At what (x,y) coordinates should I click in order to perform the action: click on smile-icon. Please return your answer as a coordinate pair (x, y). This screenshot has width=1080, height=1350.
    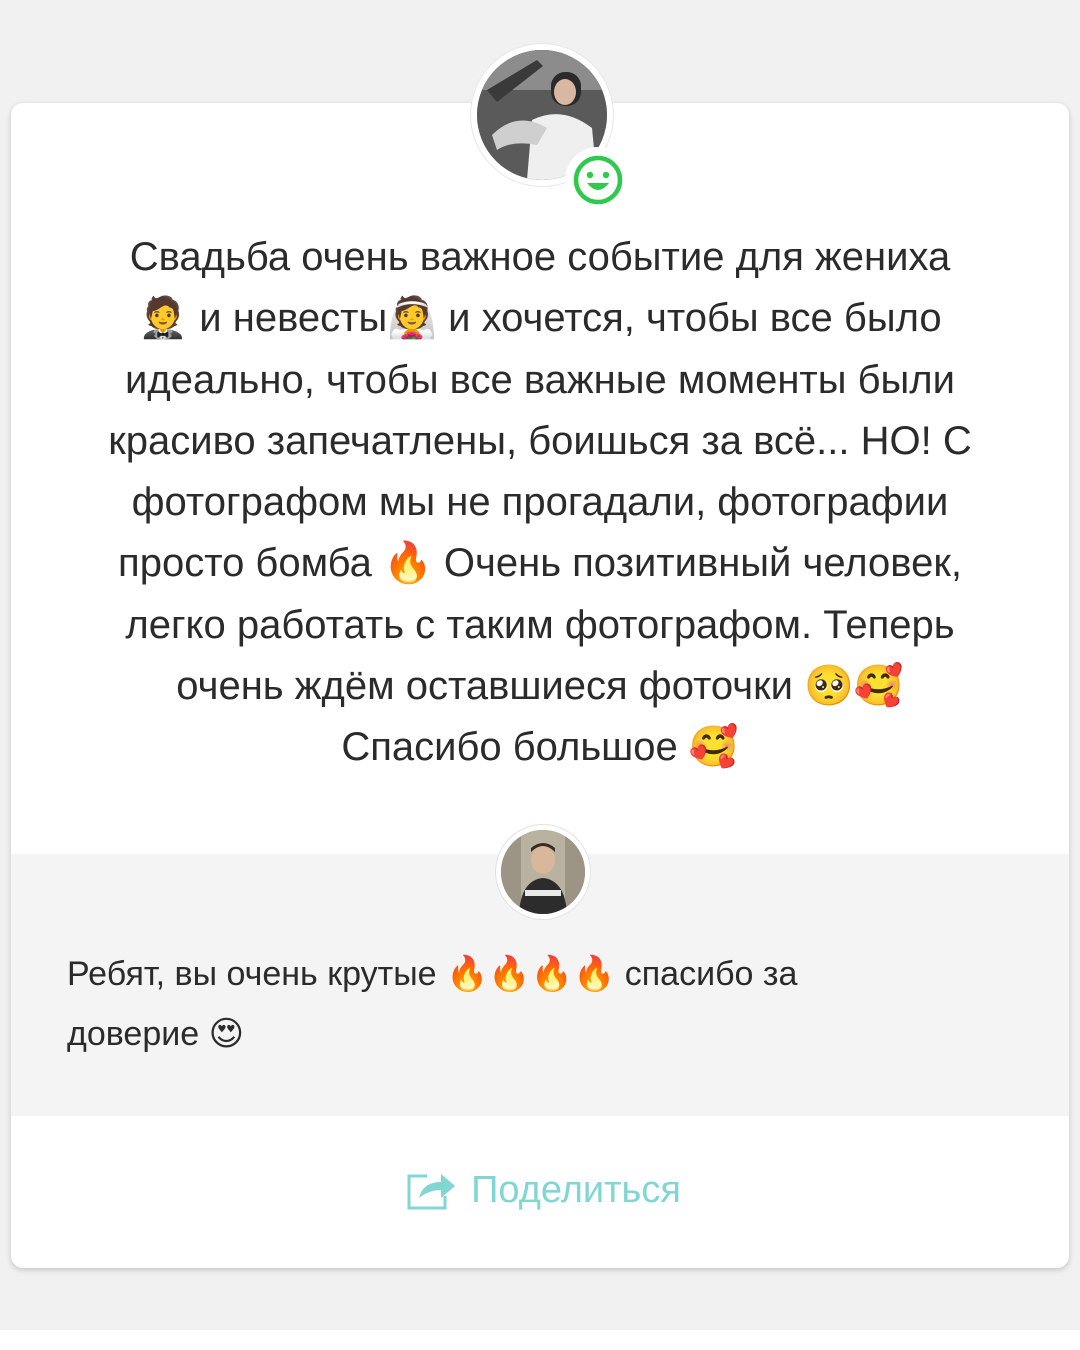
    Looking at the image, I should click on (598, 180).